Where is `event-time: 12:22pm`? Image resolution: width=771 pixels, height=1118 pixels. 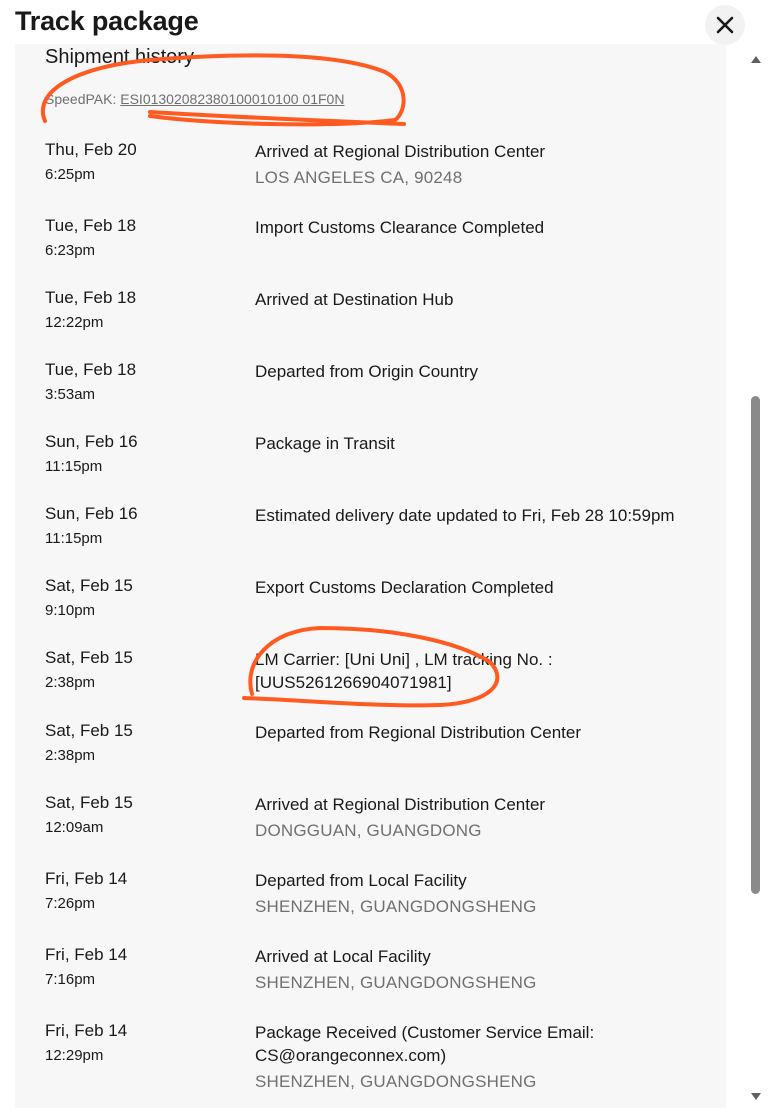 event-time: 12:22pm is located at coordinates (74, 322).